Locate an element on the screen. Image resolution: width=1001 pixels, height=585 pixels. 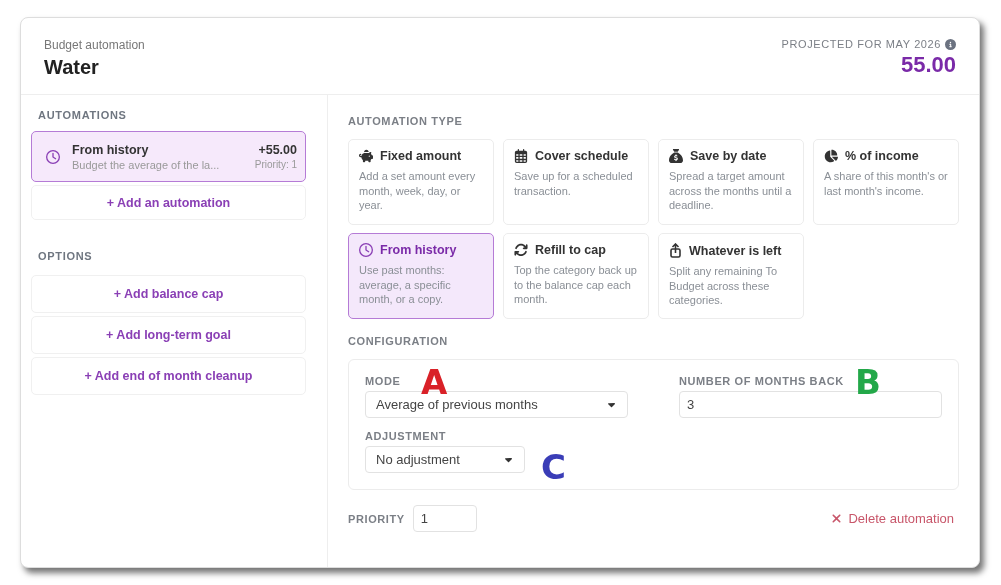
refresh-icon is located at coordinates (521, 250).